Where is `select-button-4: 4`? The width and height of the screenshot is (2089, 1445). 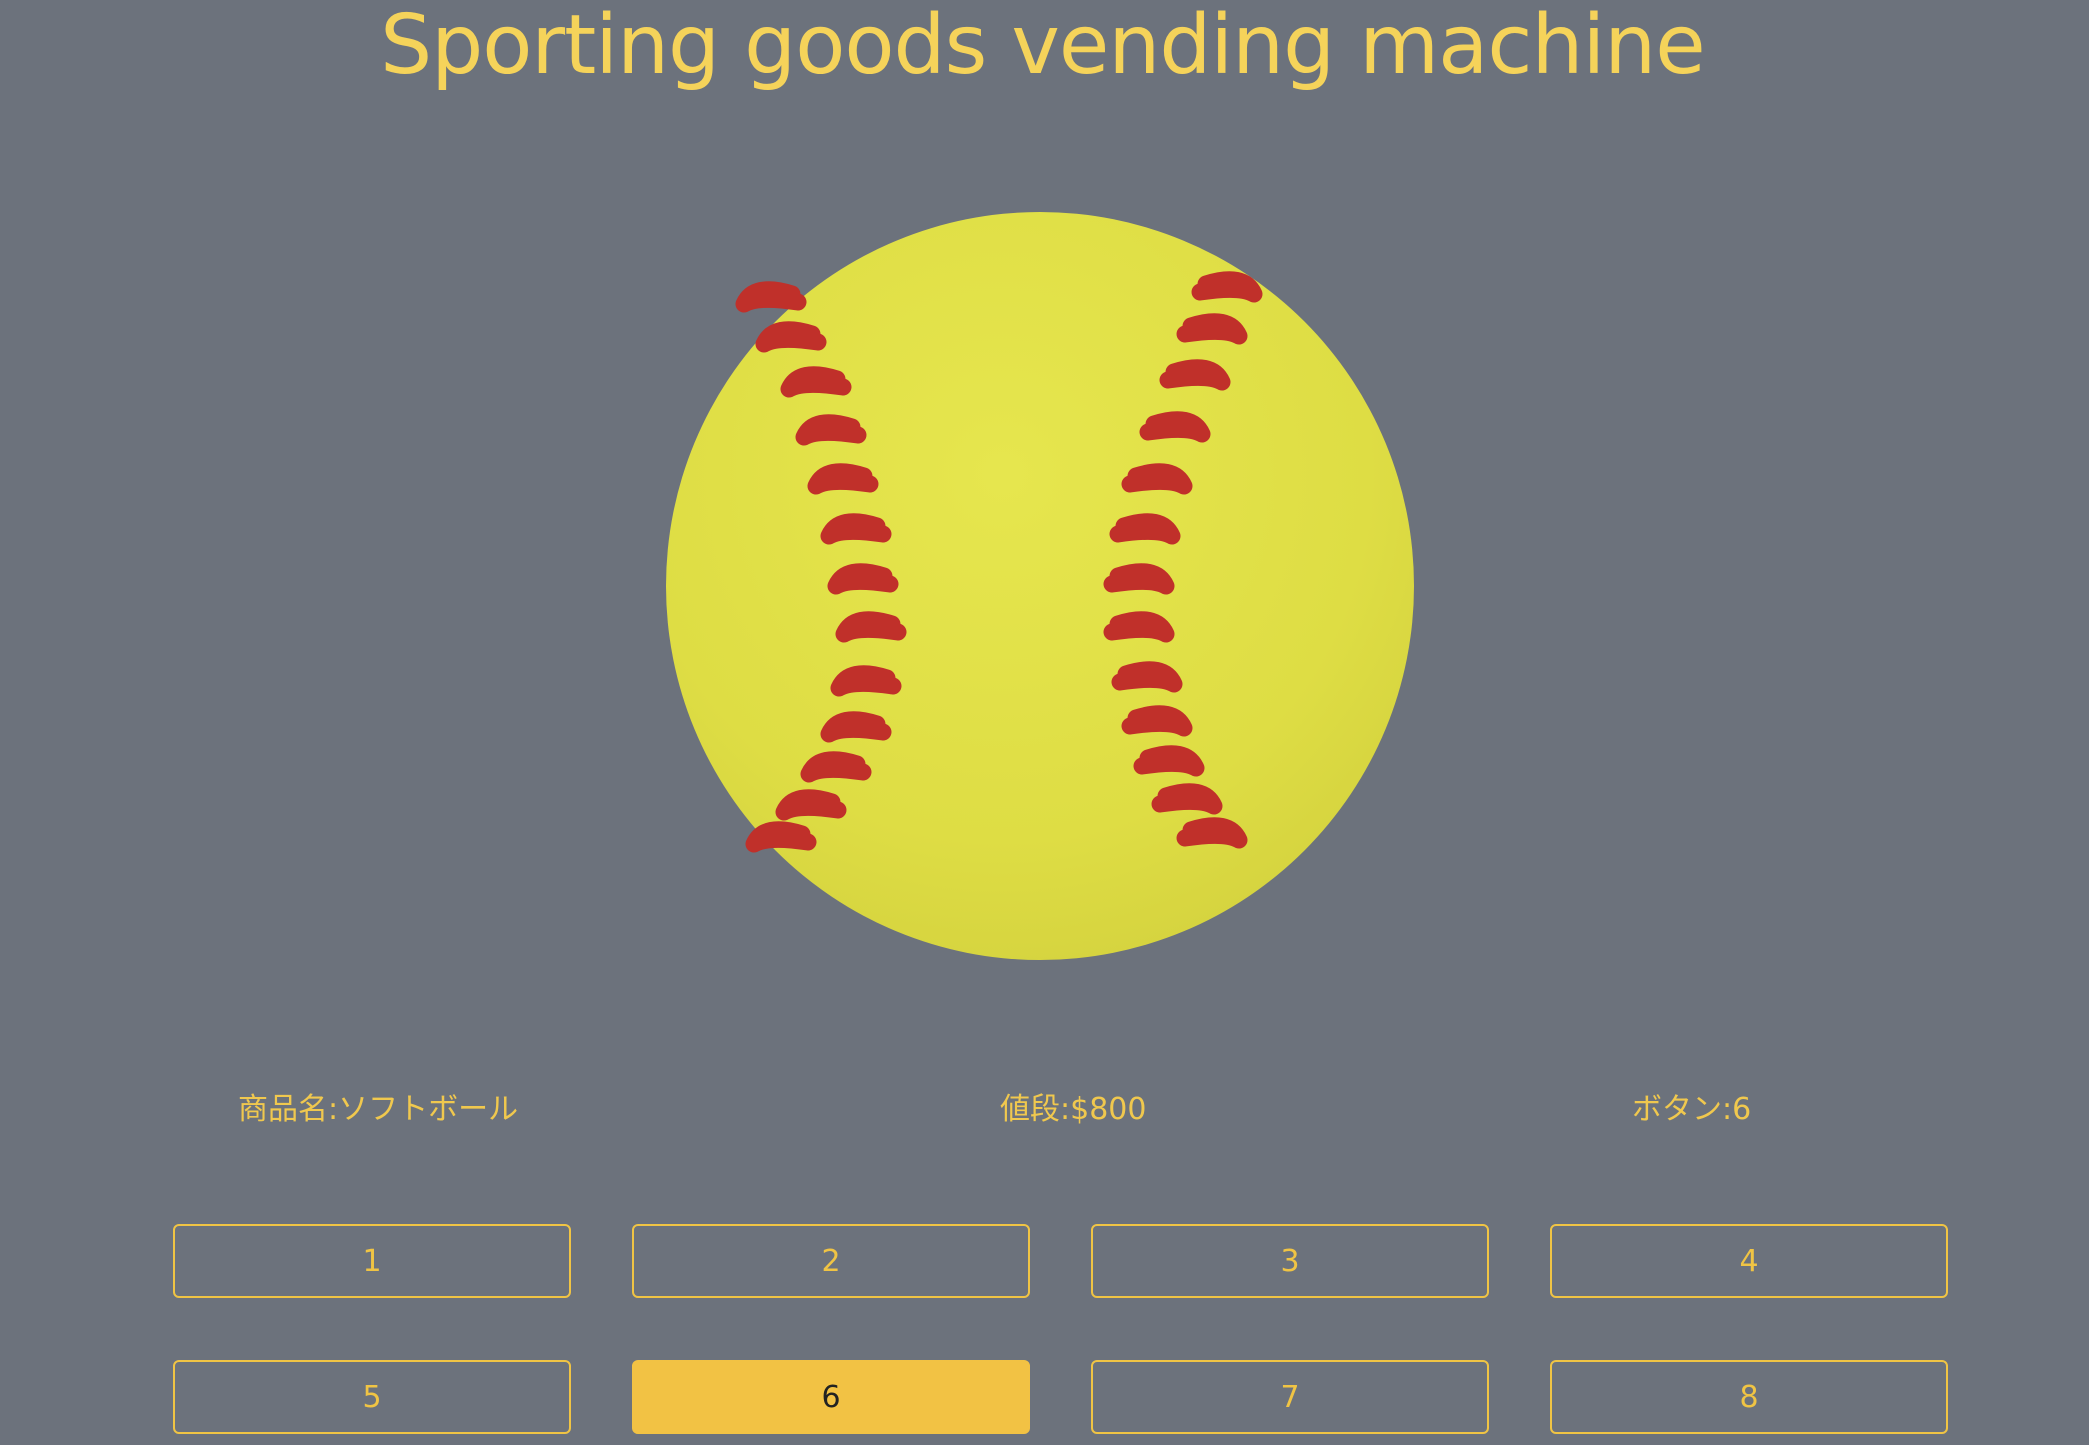 select-button-4: 4 is located at coordinates (1749, 1261).